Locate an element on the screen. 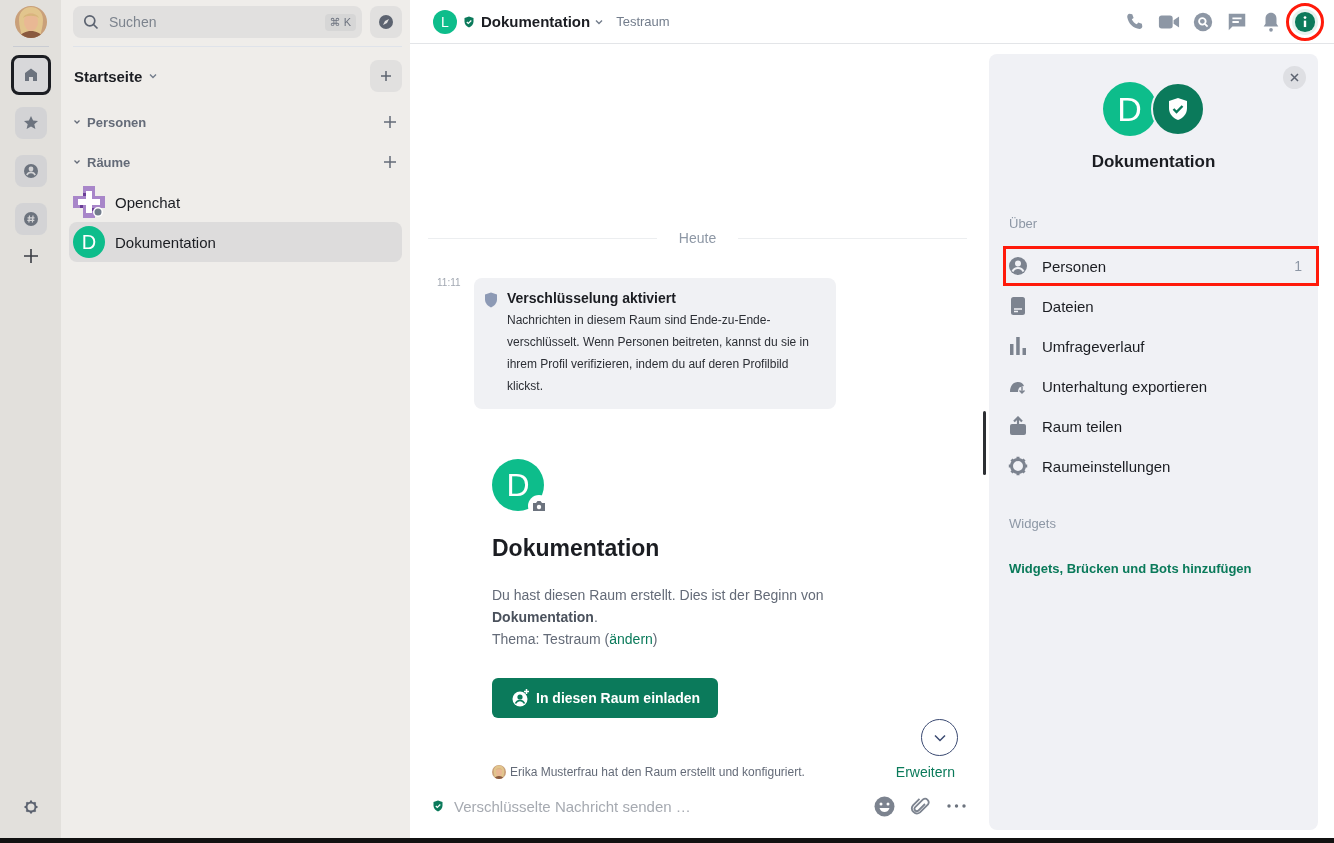 The width and height of the screenshot is (1334, 843). section-header: Personen is located at coordinates (110, 122).